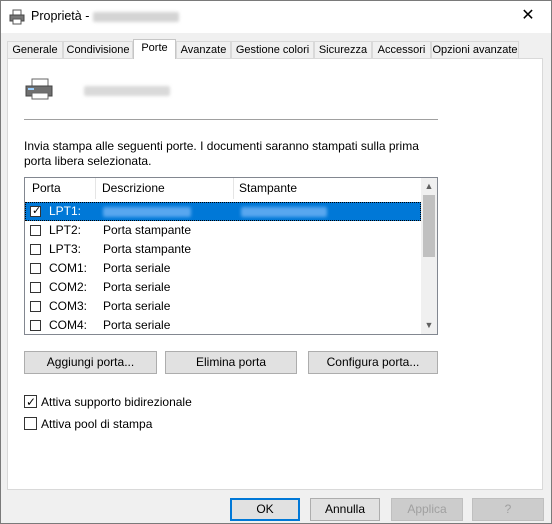 This screenshot has width=552, height=524. I want to click on port-name: COM2:, so click(68, 287).